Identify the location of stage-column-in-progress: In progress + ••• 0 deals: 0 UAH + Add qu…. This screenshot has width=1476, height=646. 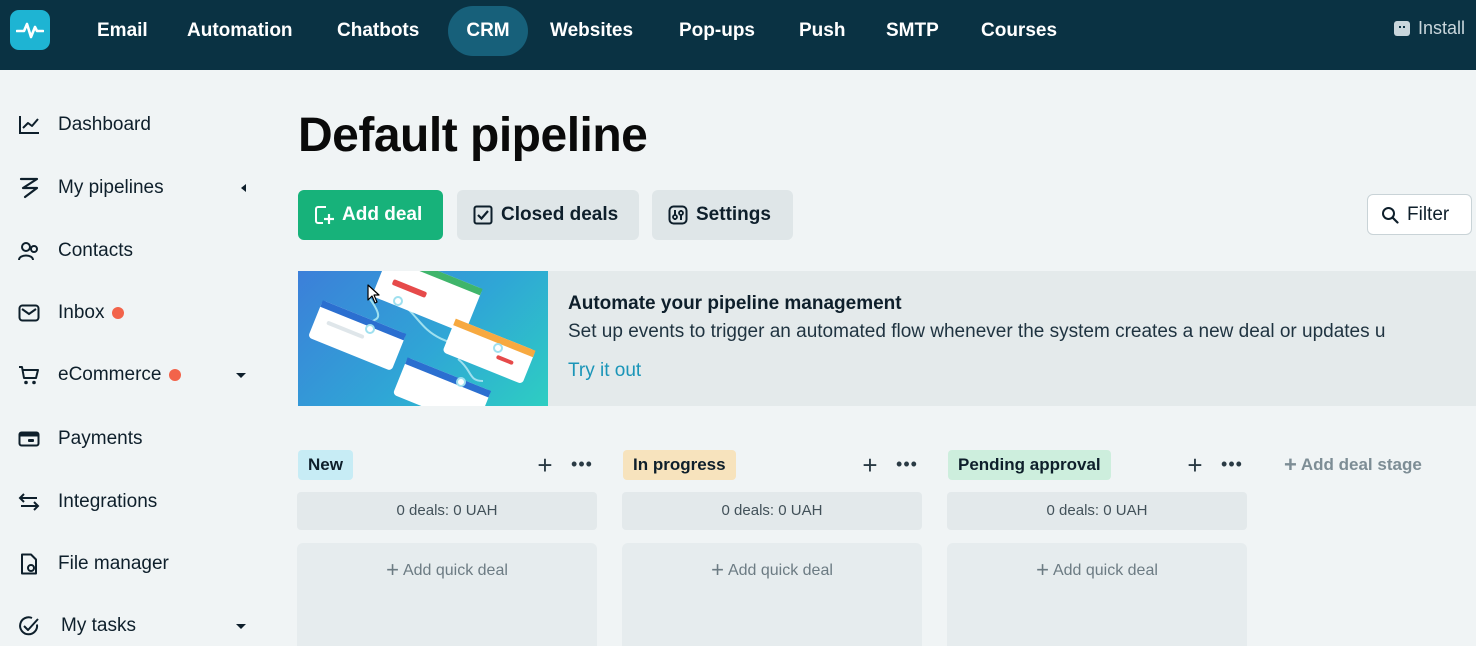
(772, 548).